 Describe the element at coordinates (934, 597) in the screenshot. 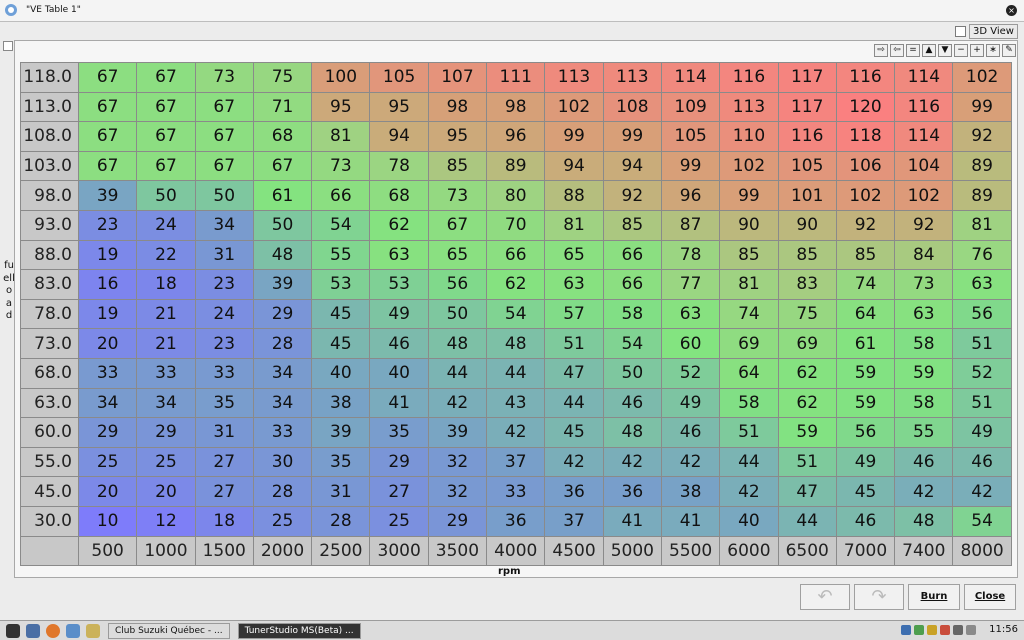

I see `burn-button: Burn` at that location.